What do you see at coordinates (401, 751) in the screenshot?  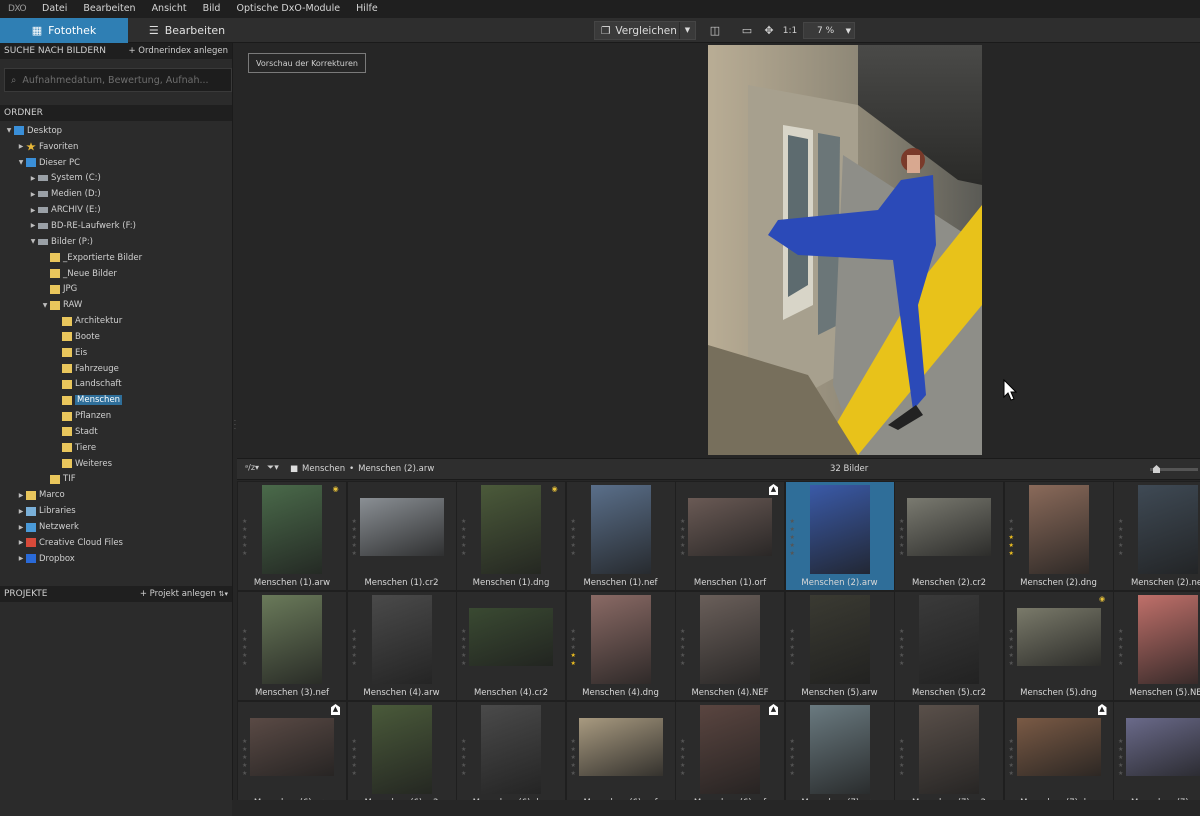 I see `thumbnail-cell: ★★★★★Menschen (6).cr2` at bounding box center [401, 751].